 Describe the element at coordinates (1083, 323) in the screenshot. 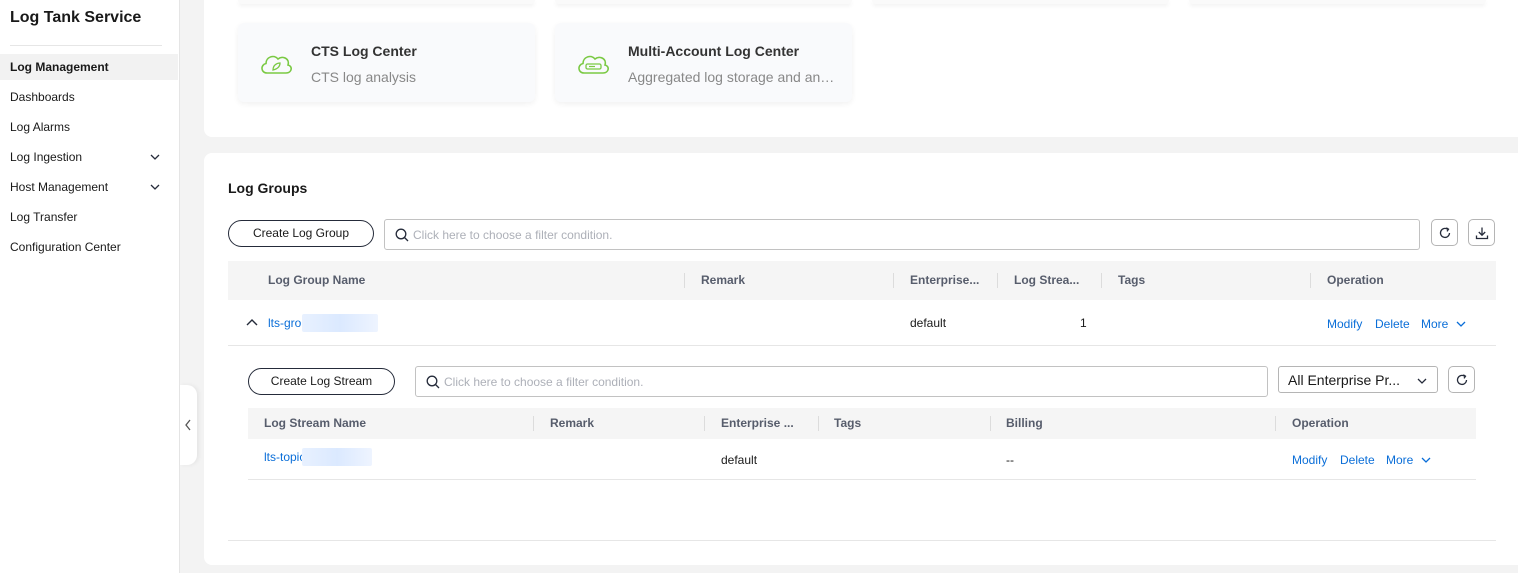

I see `log-stream-count: 1` at that location.